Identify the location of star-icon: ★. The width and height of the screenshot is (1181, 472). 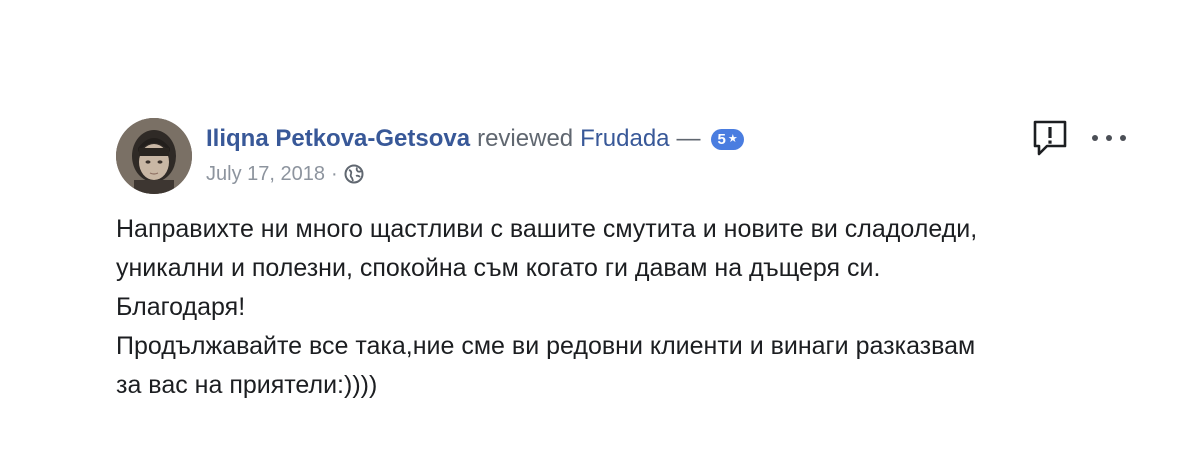
(732, 138).